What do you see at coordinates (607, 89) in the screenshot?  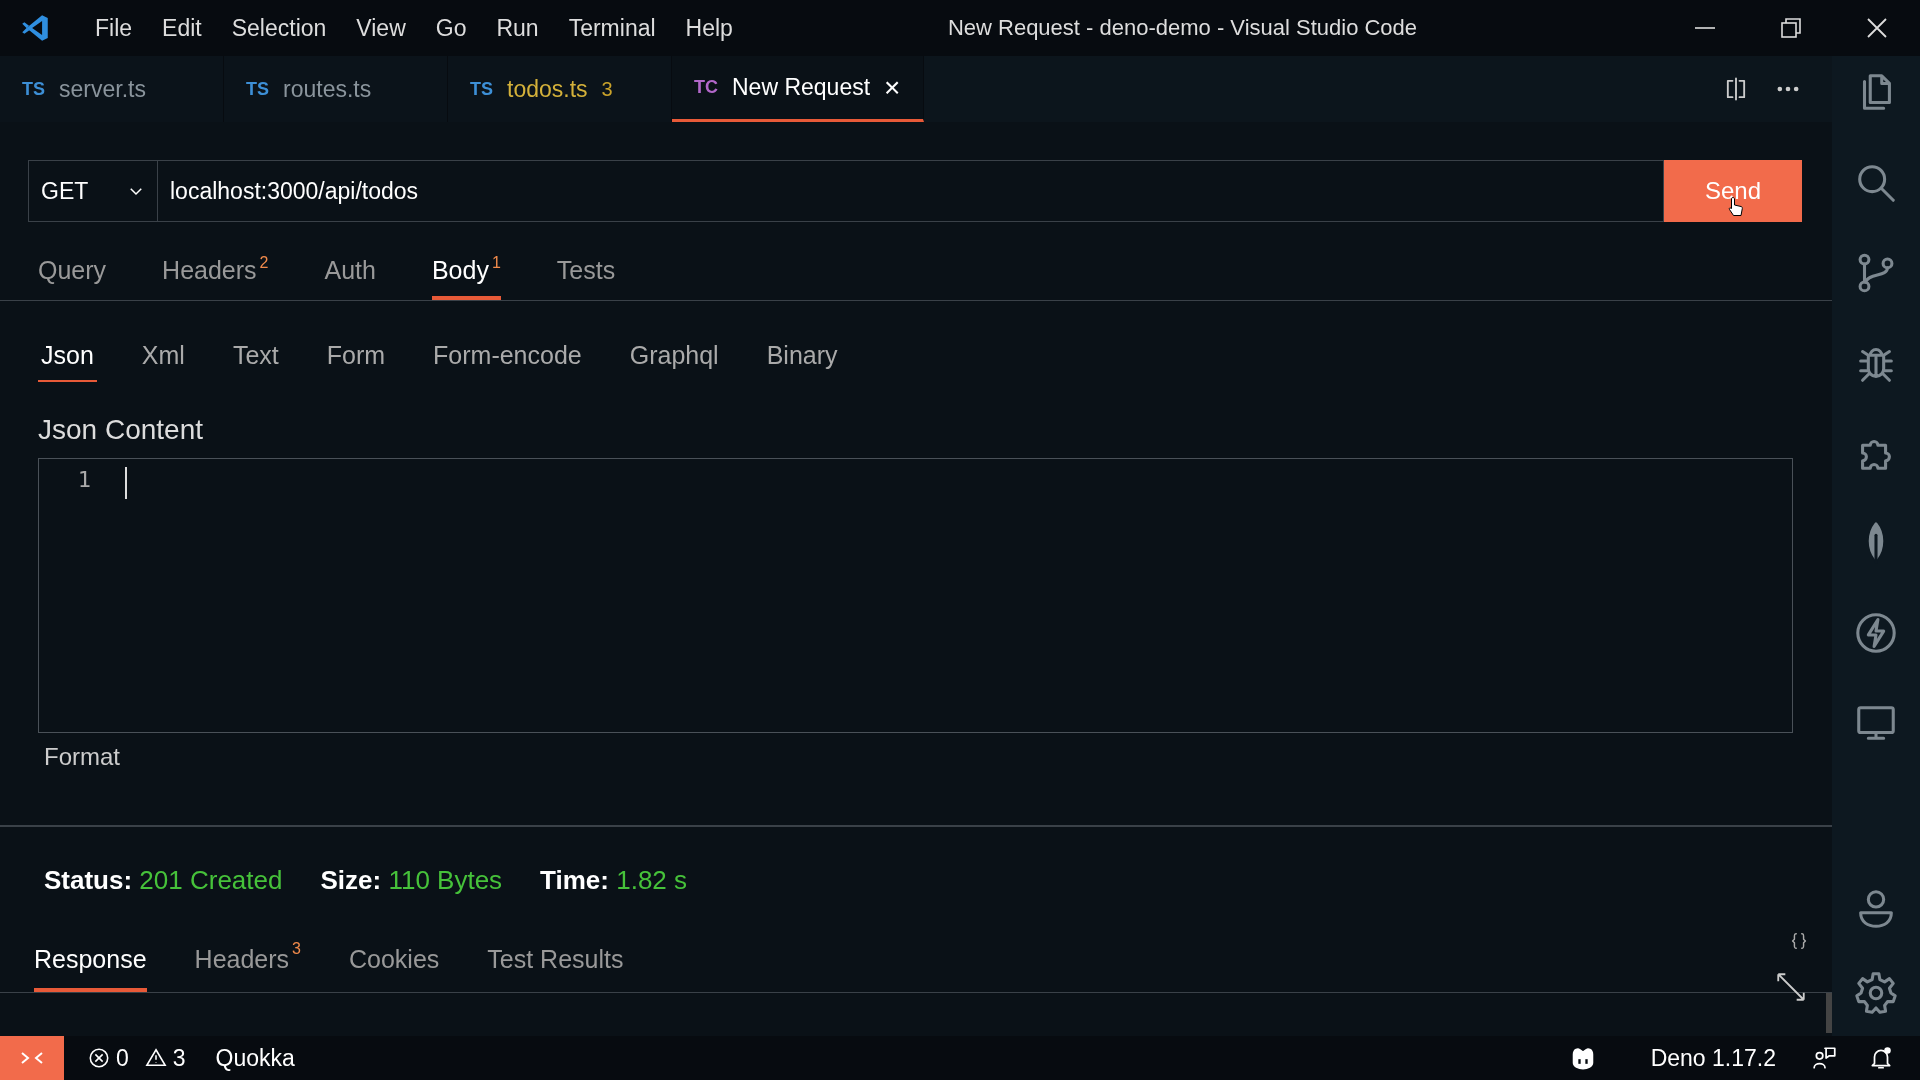 I see `problem-count: 3` at bounding box center [607, 89].